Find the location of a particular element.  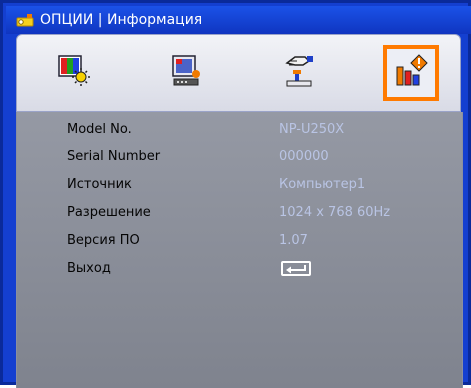

row-firmware: Версия ПО 1.07 is located at coordinates (239, 242).